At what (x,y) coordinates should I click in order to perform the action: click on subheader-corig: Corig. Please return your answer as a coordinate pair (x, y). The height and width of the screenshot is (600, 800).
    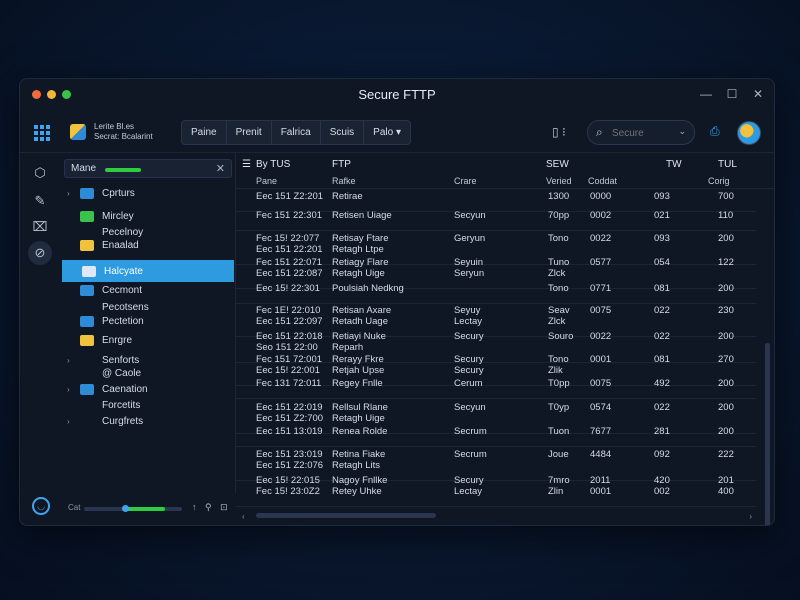
    Looking at the image, I should click on (719, 181).